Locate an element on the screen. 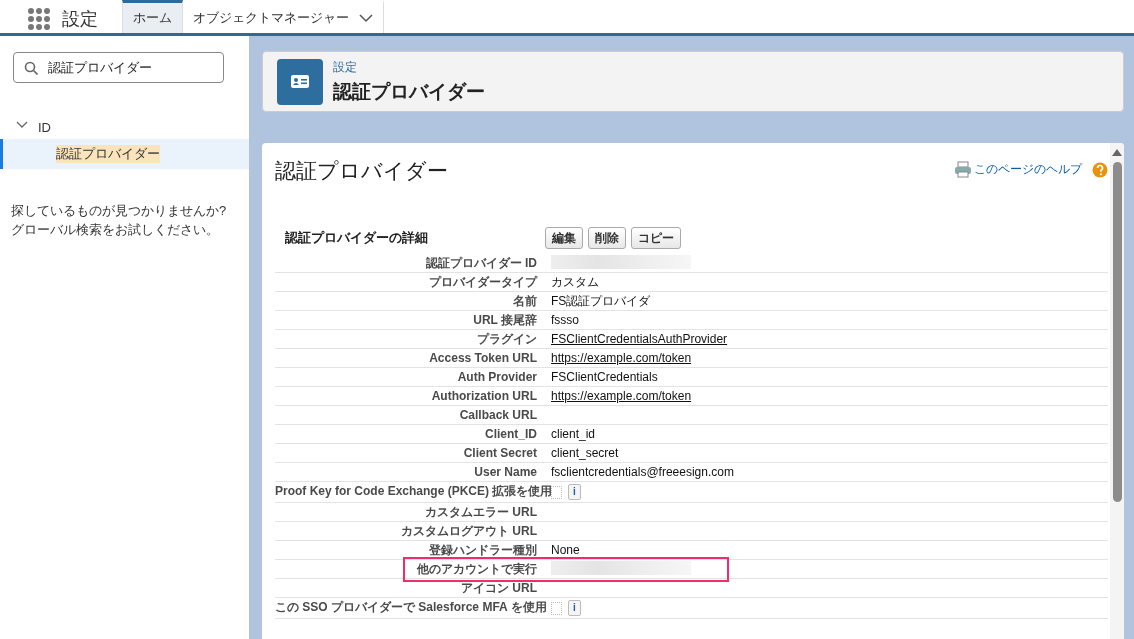 The width and height of the screenshot is (1134, 639). field-label: Callback URL is located at coordinates (498, 415).